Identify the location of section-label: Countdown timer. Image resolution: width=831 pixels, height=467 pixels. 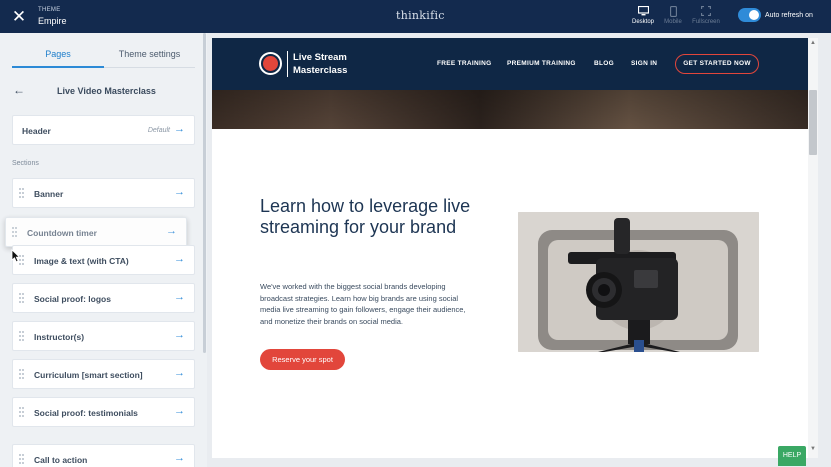
(62, 233).